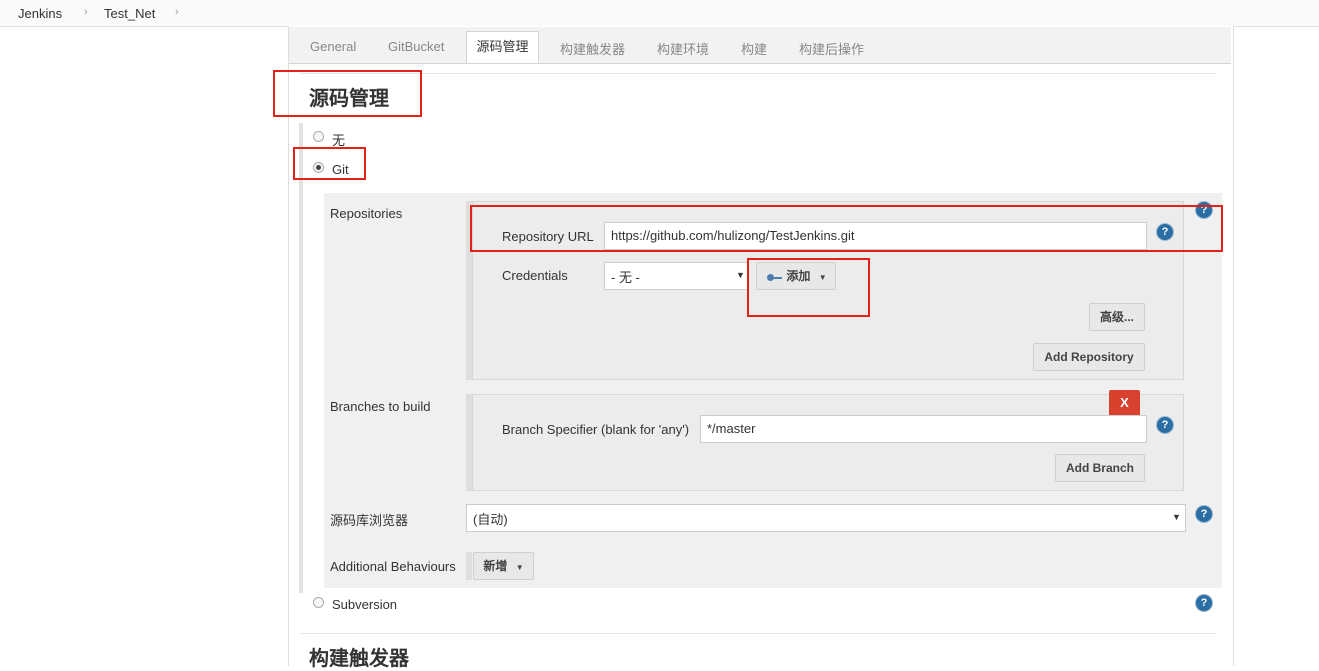  I want to click on add-branch-button: Add Branch, so click(1100, 468).